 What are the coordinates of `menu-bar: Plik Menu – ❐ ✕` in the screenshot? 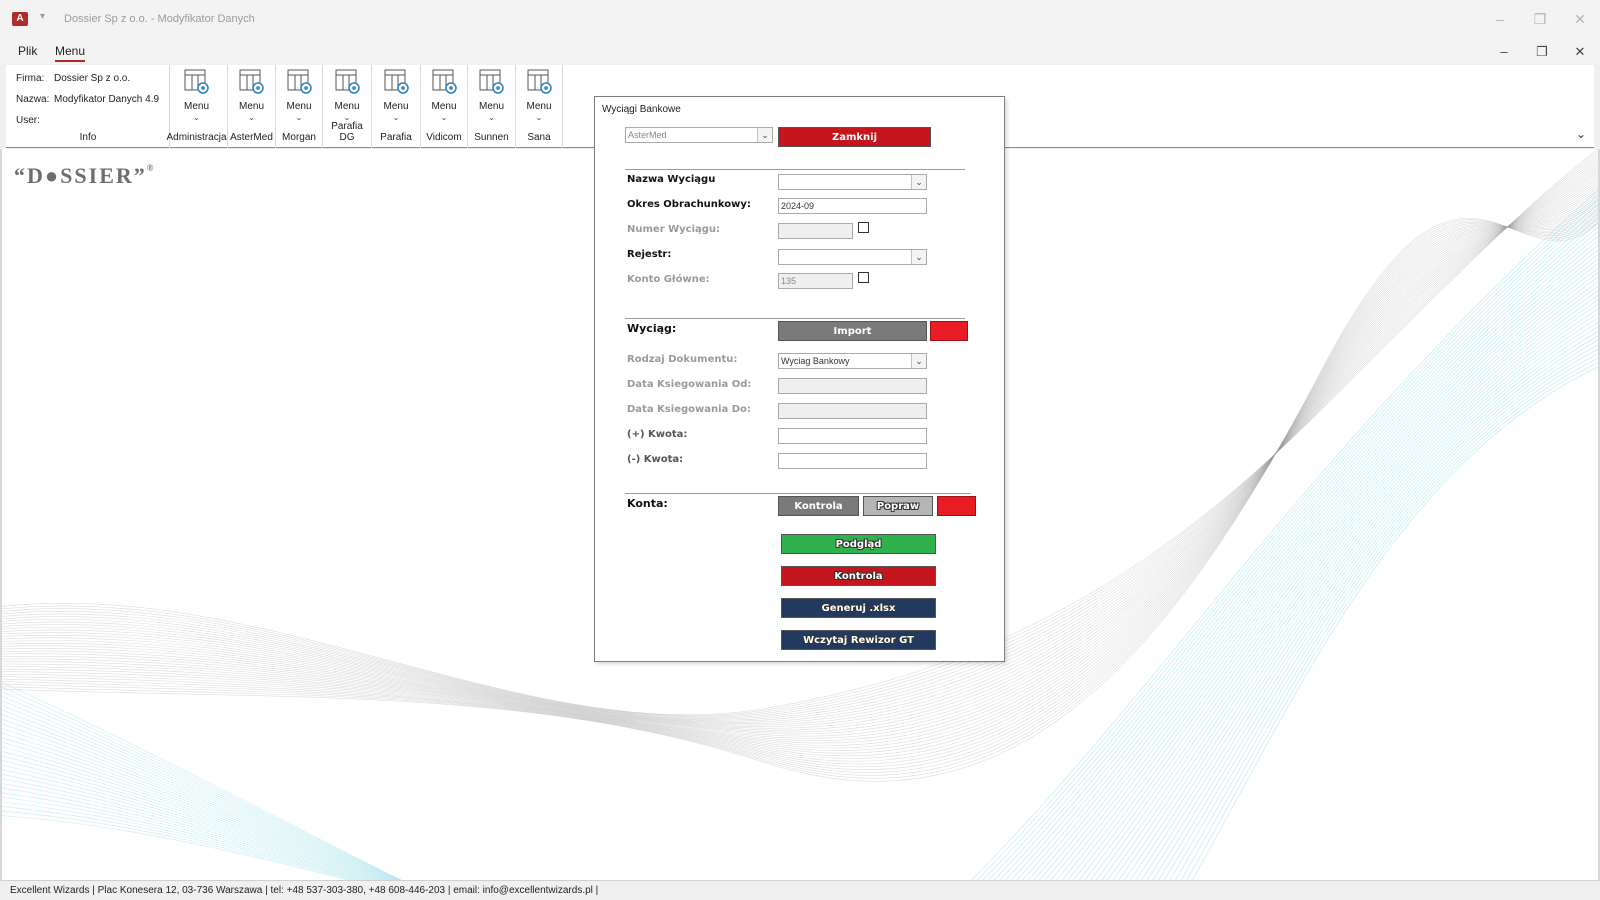 It's located at (800, 52).